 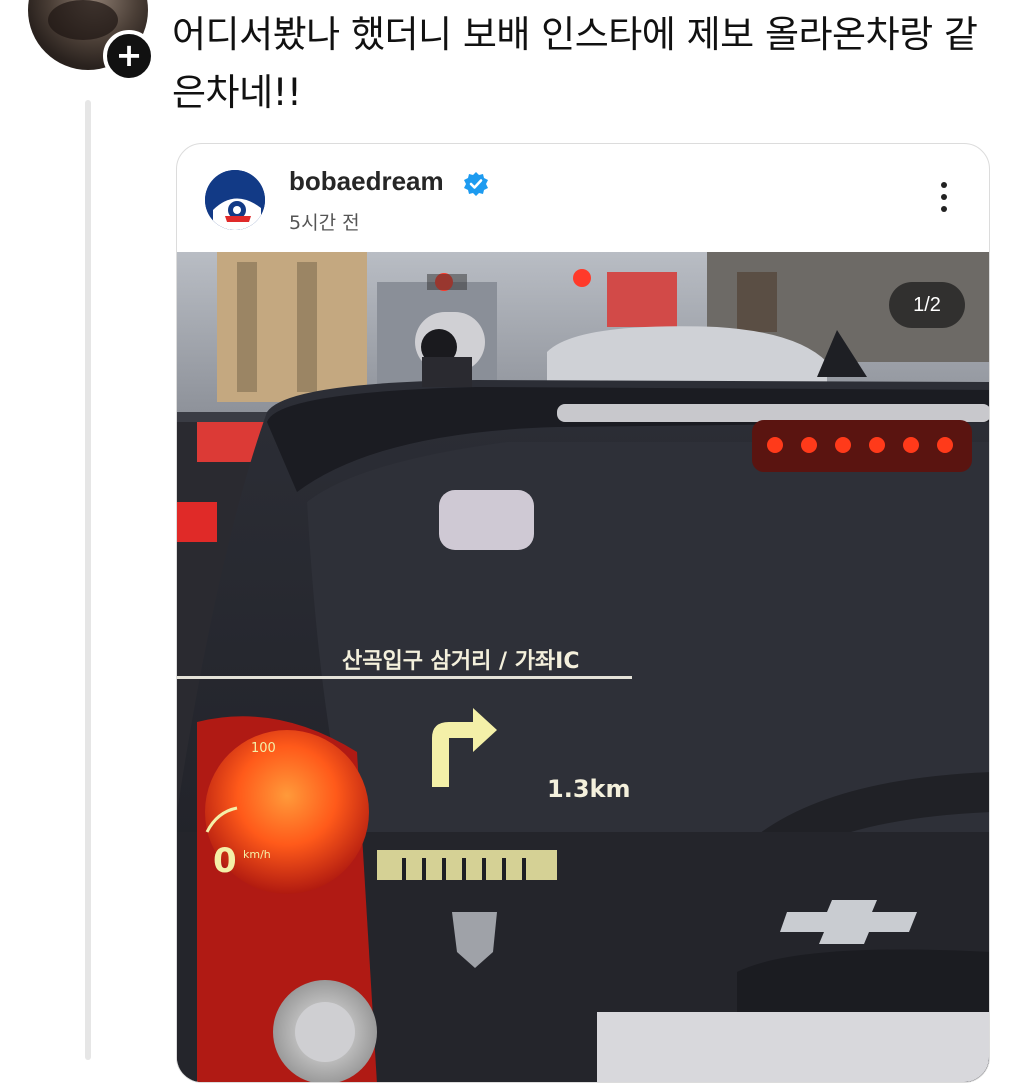 What do you see at coordinates (88, 580) in the screenshot?
I see `thread-line` at bounding box center [88, 580].